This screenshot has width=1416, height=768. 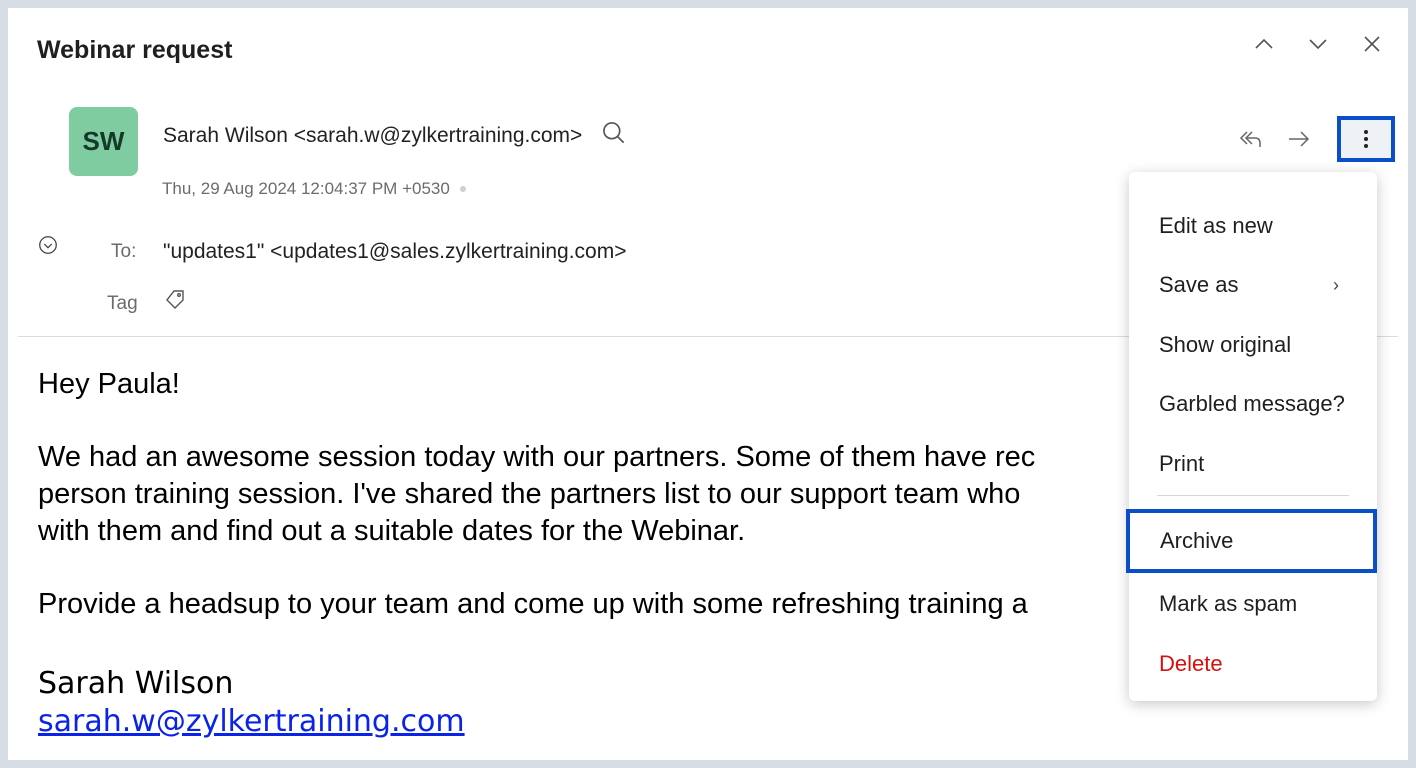 I want to click on window-controls, so click(x=1318, y=44).